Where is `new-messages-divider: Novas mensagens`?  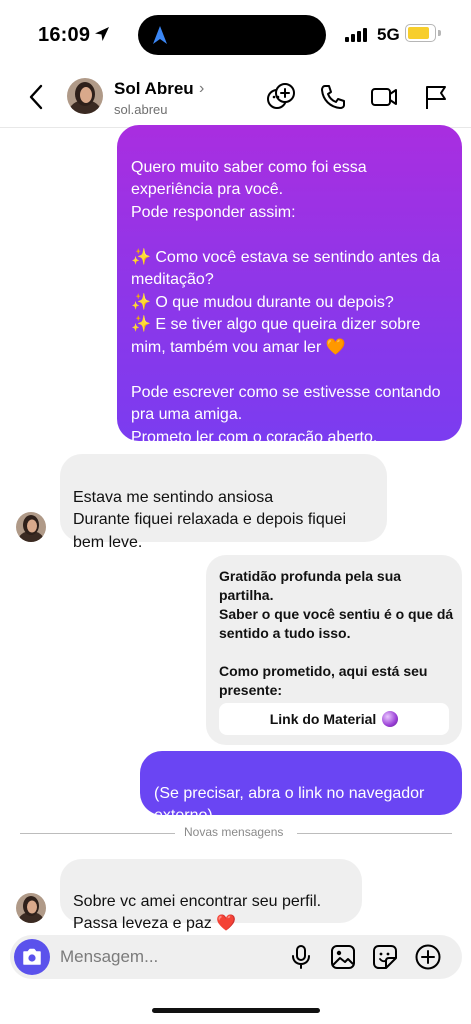
new-messages-divider: Novas mensagens is located at coordinates (234, 832).